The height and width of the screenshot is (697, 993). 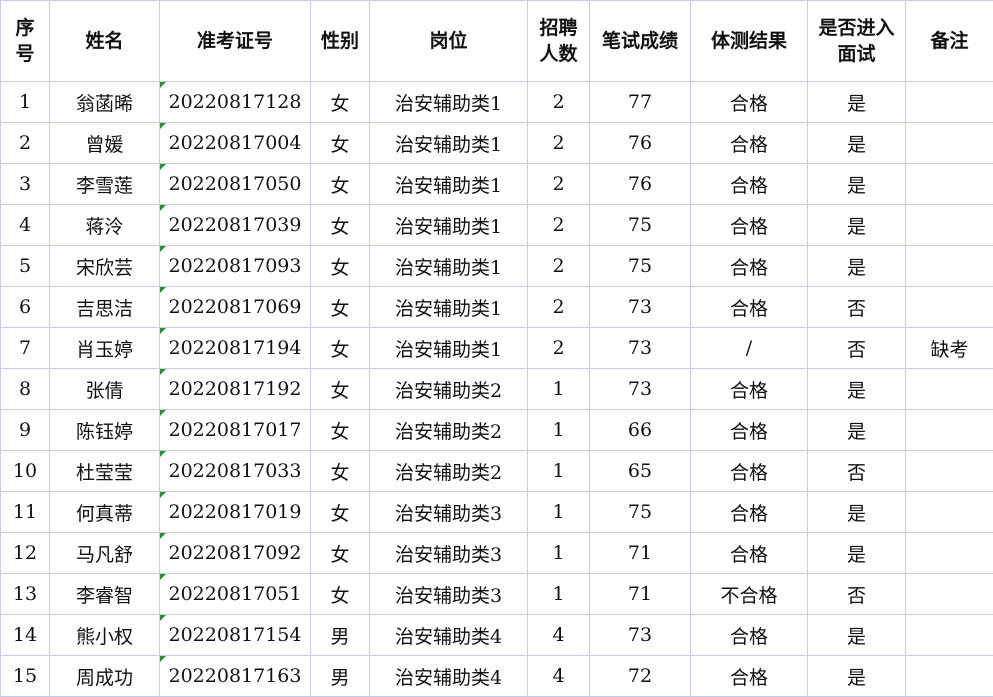 What do you see at coordinates (105, 307) in the screenshot?
I see `cell-name: 吉思洁` at bounding box center [105, 307].